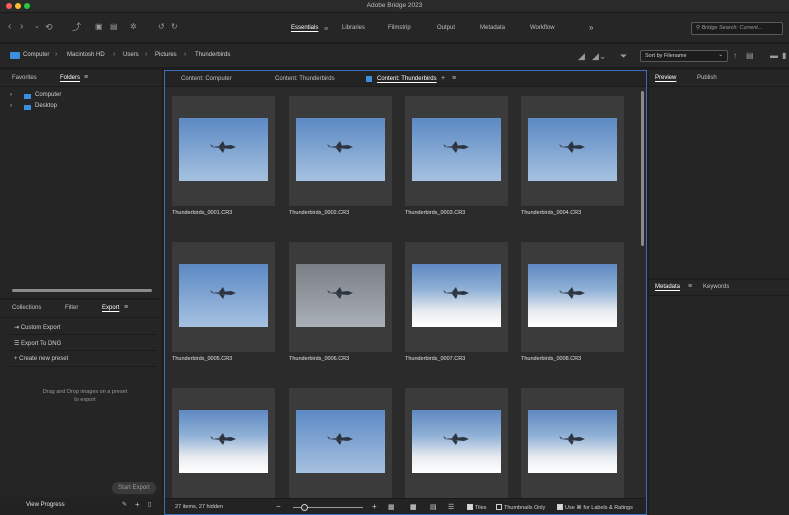  I want to click on tab-keywords: Keywords, so click(716, 287).